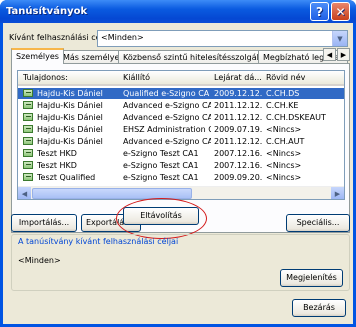 The width and height of the screenshot is (356, 327). I want to click on row-expiry: 2009.07.19., so click(238, 129).